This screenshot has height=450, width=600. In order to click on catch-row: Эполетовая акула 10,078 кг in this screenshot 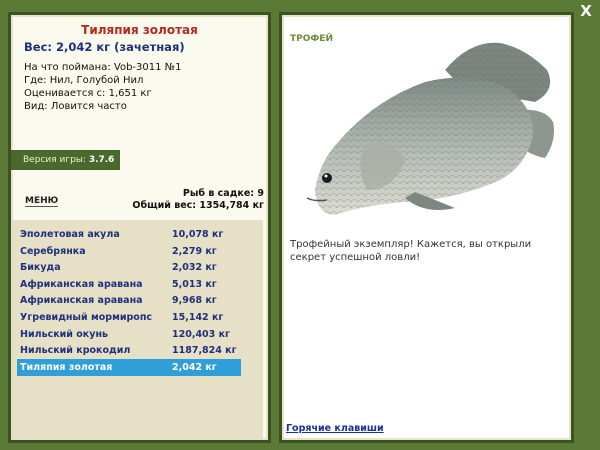, I will do `click(129, 234)`.